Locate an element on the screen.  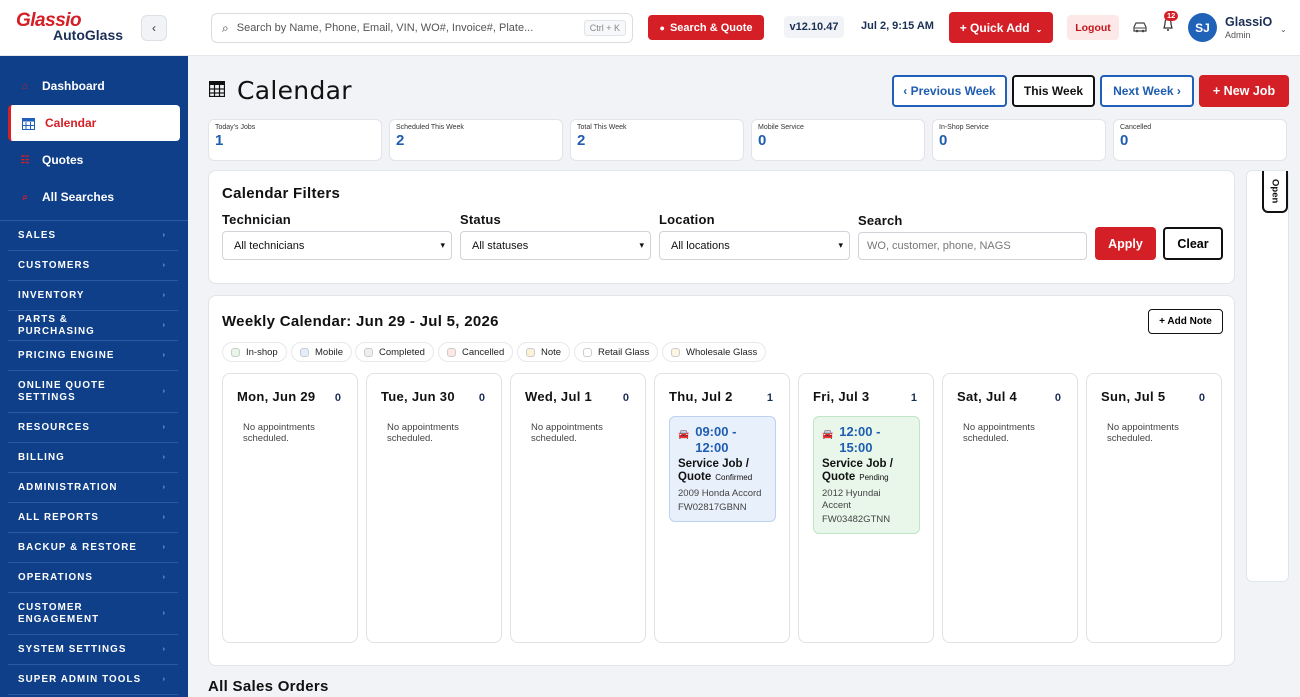
weekly-title: Weekly Calendar: Jun 29 - Jul 5, 2026 is located at coordinates (360, 321).